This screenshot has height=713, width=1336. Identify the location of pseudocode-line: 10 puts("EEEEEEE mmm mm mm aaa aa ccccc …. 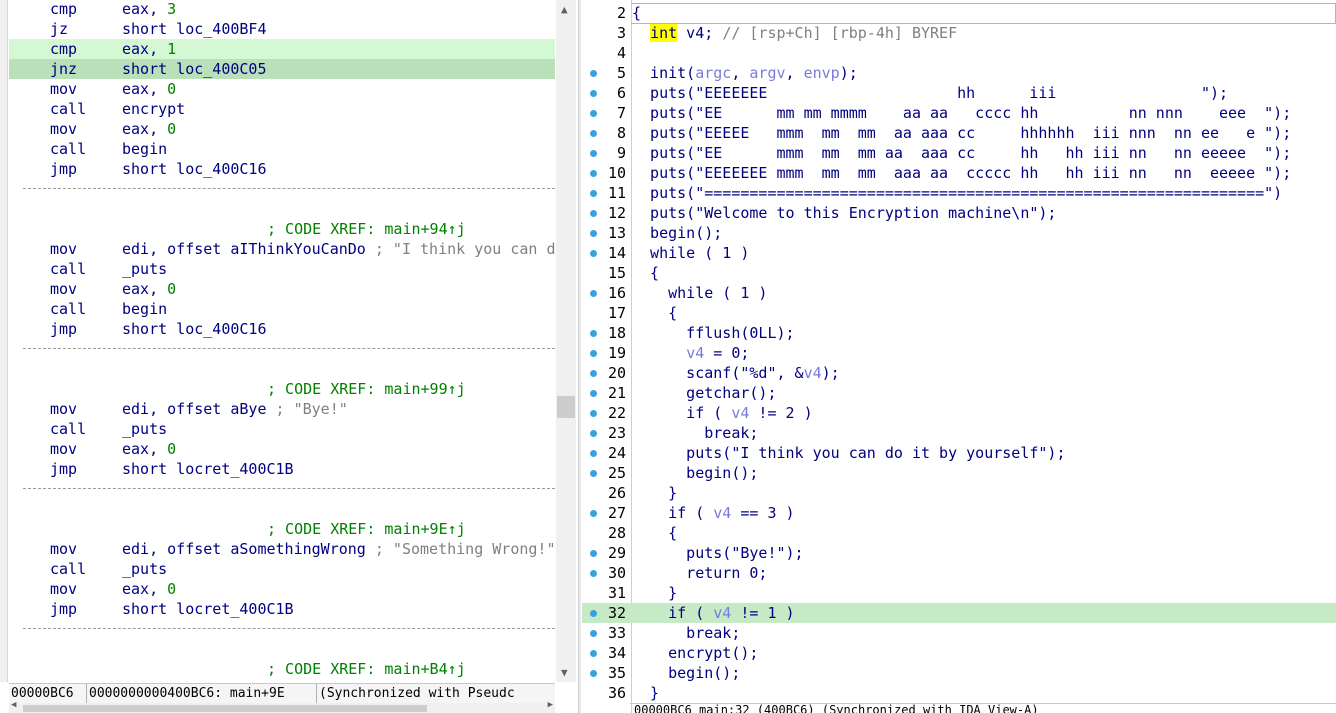
(959, 173).